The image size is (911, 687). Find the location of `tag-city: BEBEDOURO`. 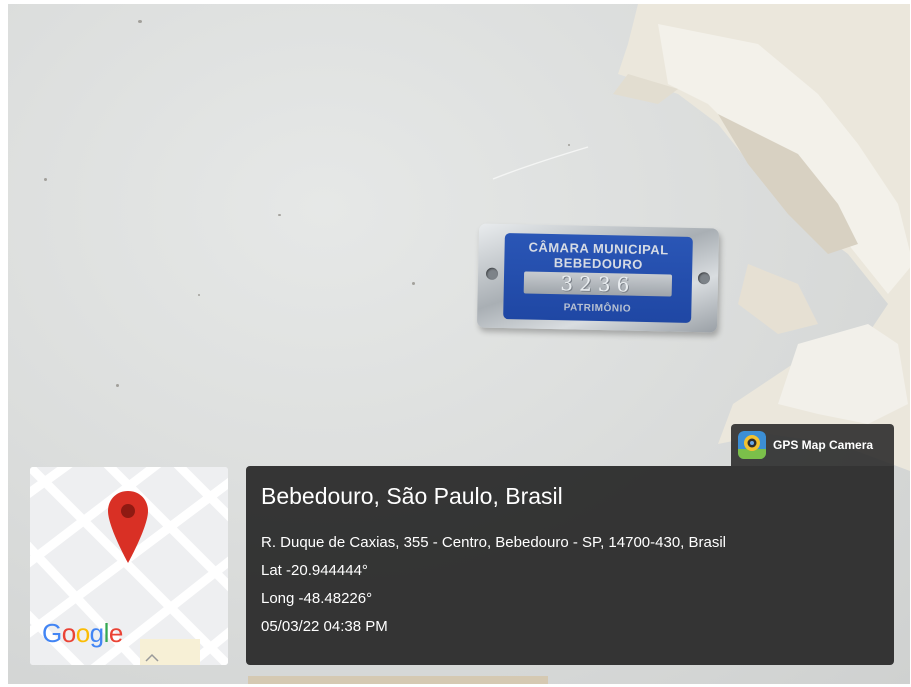

tag-city: BEBEDOURO is located at coordinates (598, 263).